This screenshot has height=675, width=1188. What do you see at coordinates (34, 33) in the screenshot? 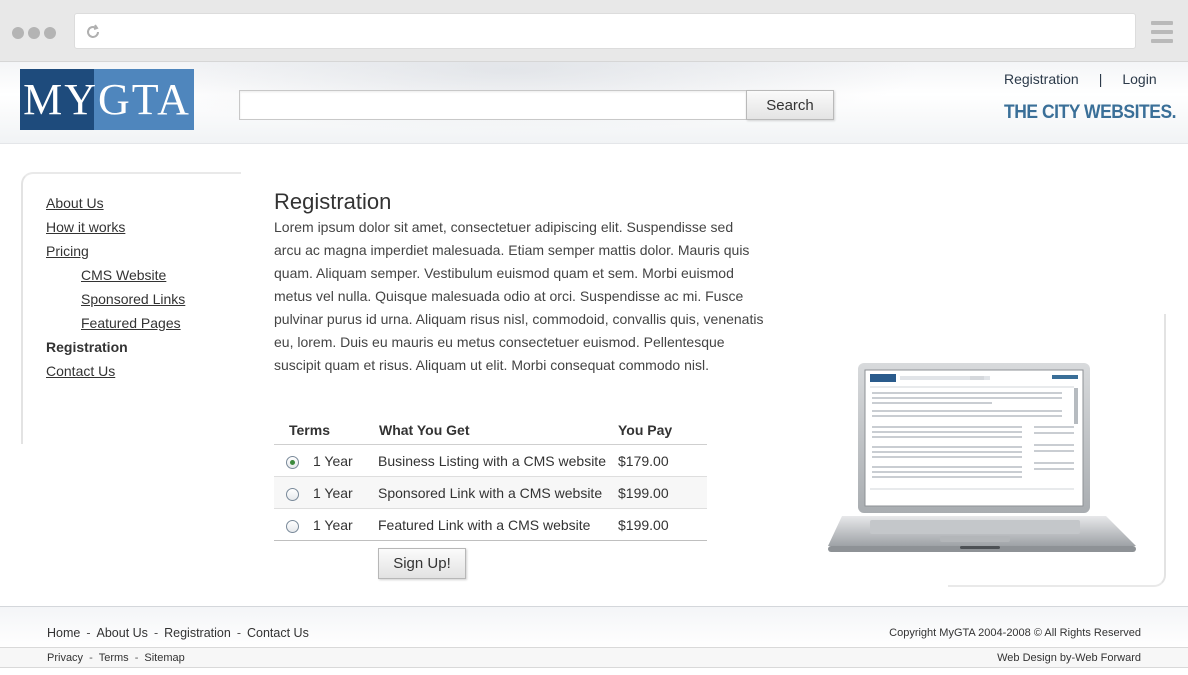
I see `window-dots-icon` at bounding box center [34, 33].